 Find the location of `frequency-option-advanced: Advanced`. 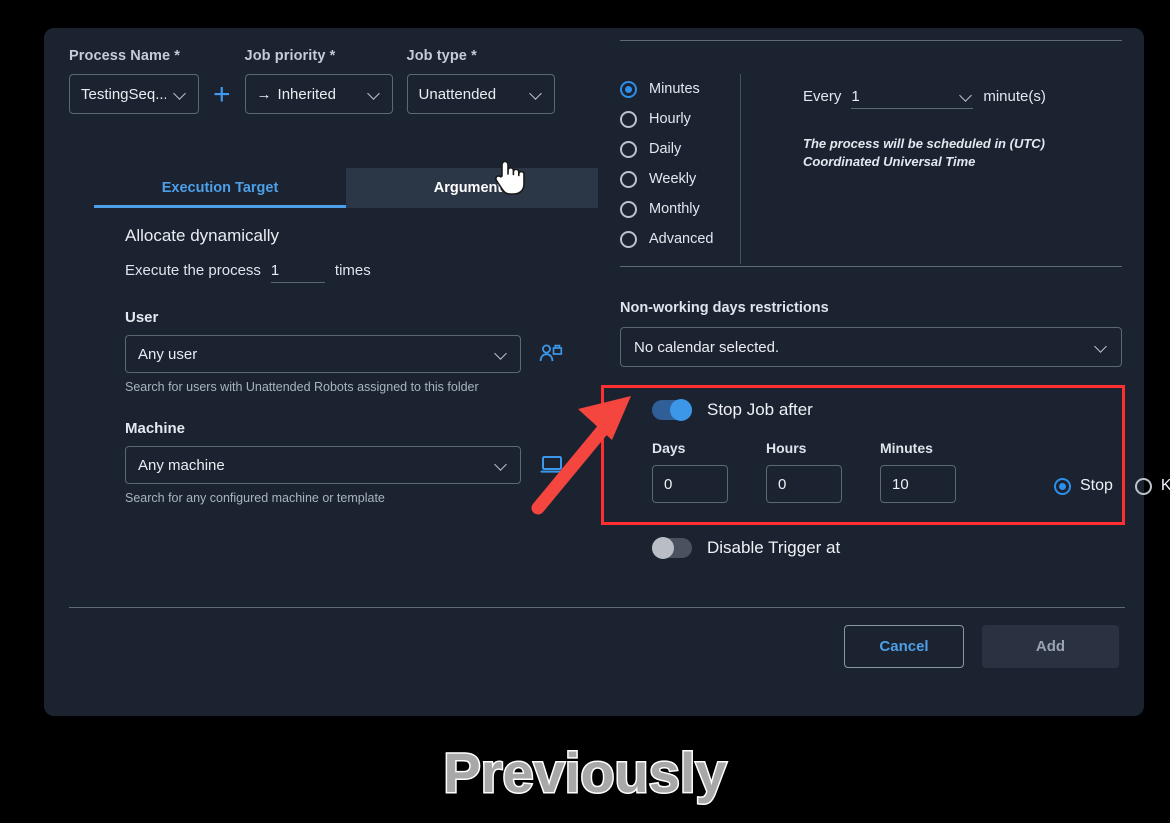

frequency-option-advanced: Advanced is located at coordinates (680, 239).